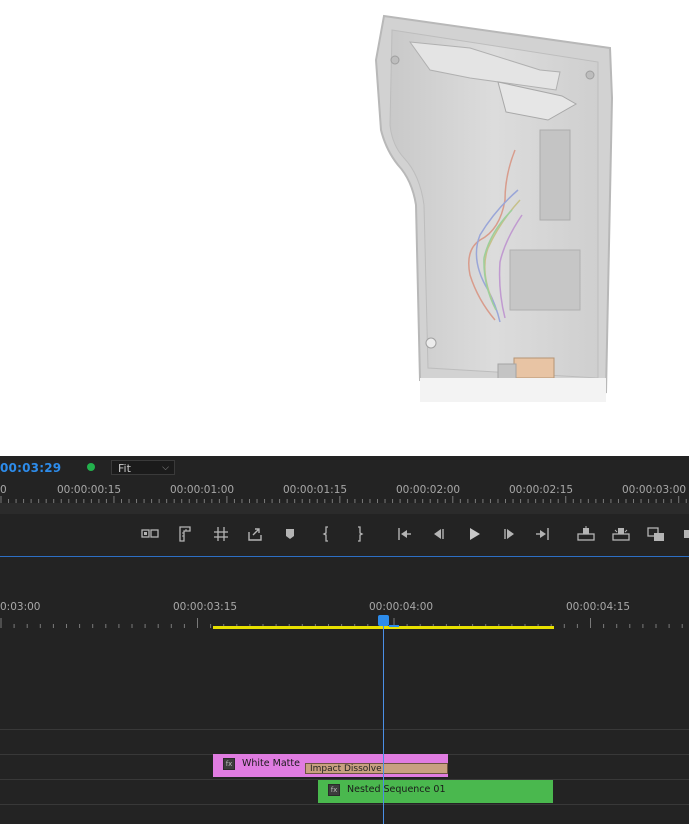  What do you see at coordinates (541, 490) in the screenshot?
I see `monitor-ruler-label: 00:00:02:15` at bounding box center [541, 490].